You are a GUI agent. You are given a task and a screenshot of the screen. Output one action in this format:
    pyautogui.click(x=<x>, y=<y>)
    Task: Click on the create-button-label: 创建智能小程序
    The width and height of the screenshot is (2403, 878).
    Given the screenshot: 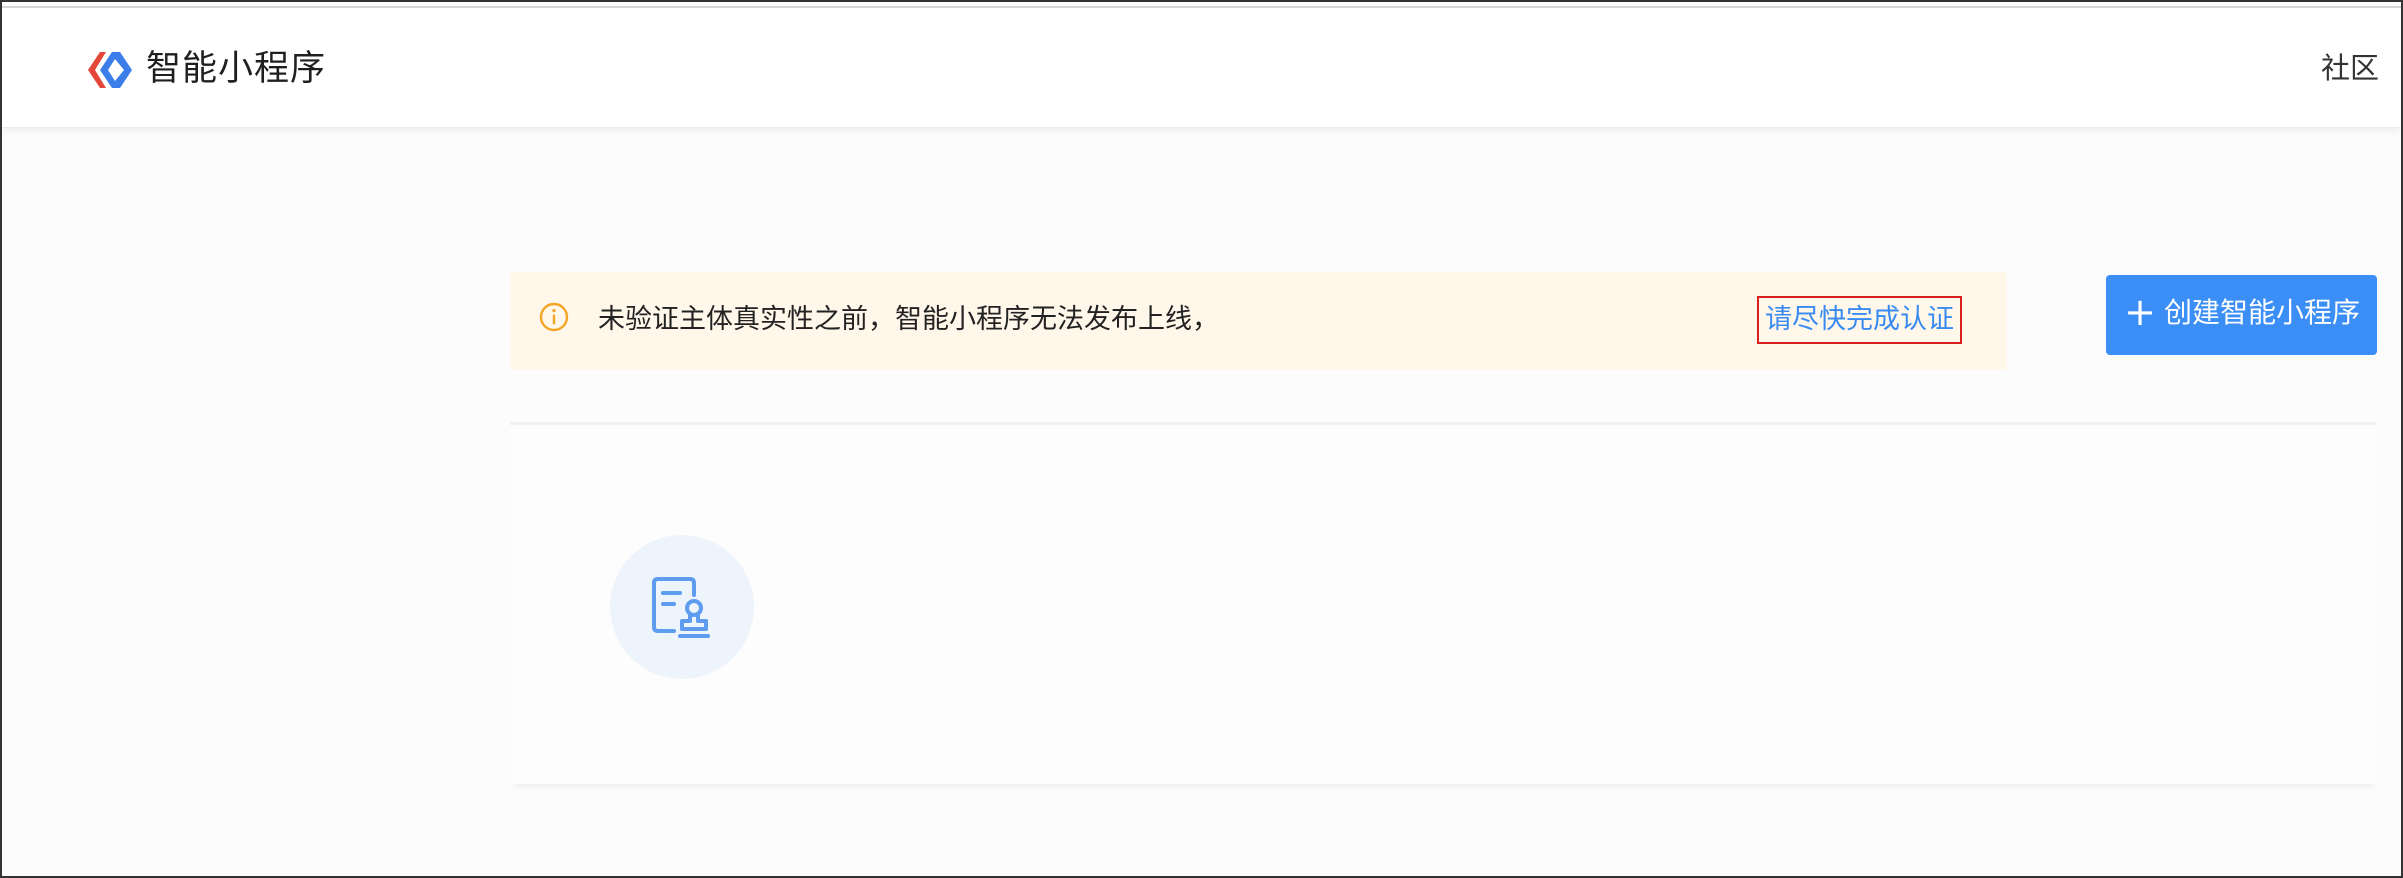 What is the action you would take?
    pyautogui.click(x=2262, y=312)
    